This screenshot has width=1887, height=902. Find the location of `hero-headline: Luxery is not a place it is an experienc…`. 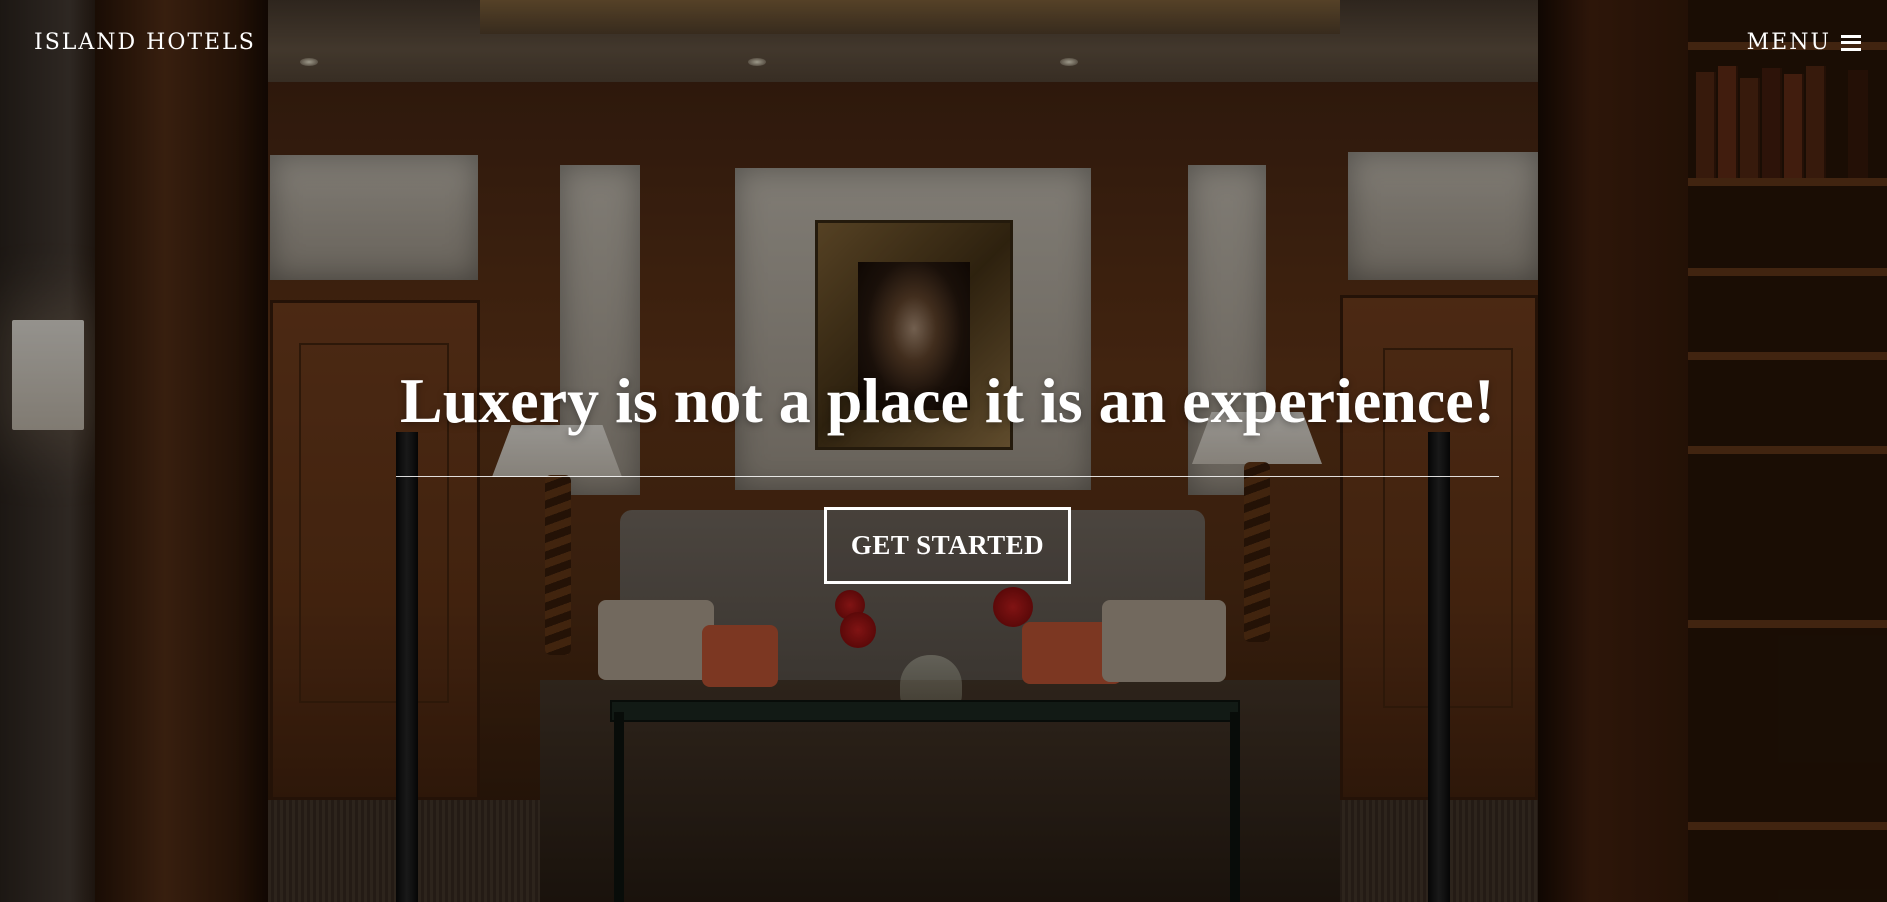

hero-headline: Luxery is not a place it is an experienc… is located at coordinates (947, 400).